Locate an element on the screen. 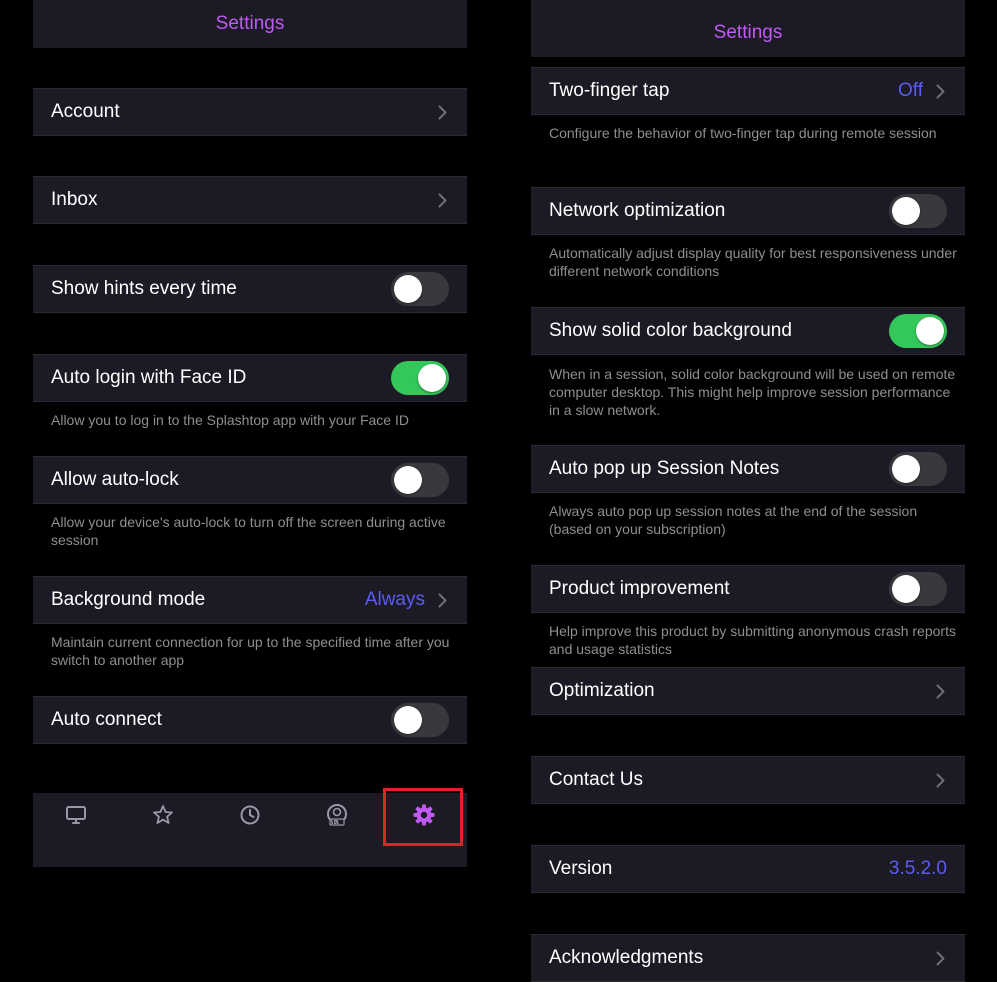 Image resolution: width=997 pixels, height=982 pixels. product-improvement-toggle is located at coordinates (918, 589).